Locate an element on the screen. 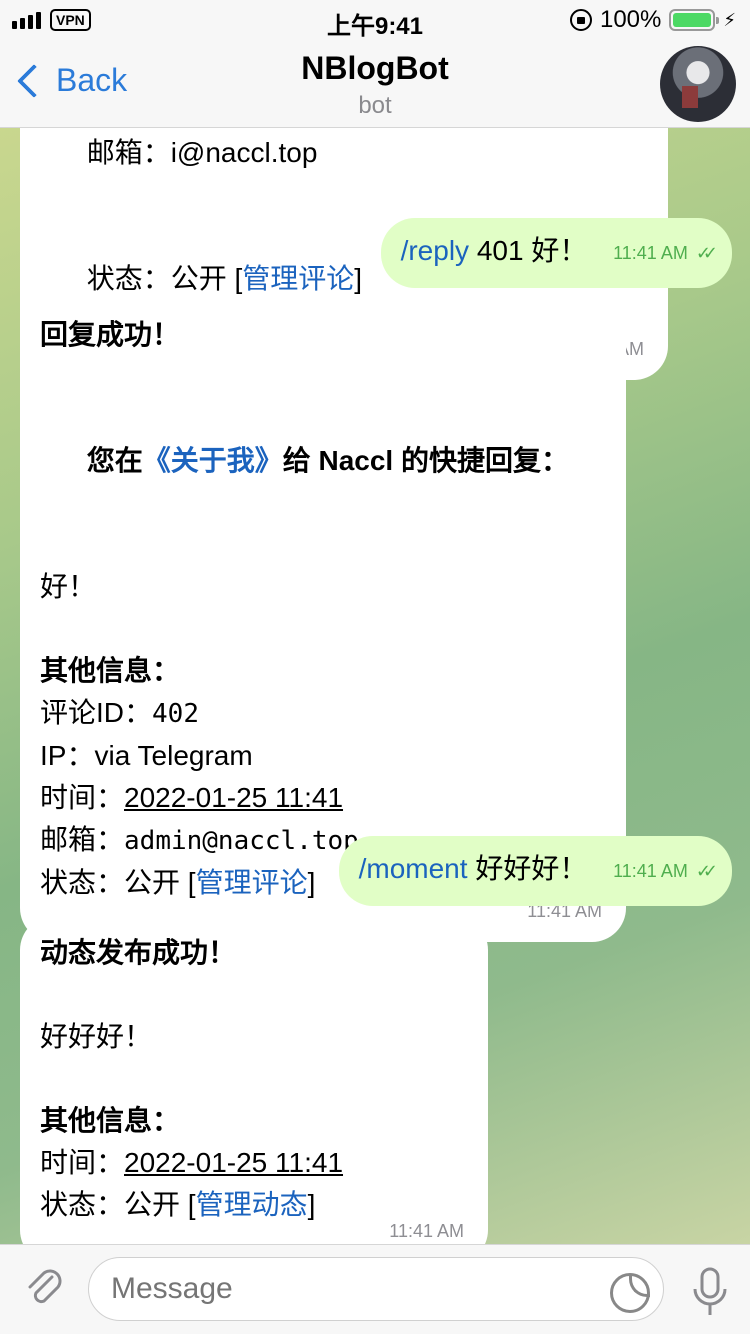  message-bubble-outgoing: /moment 好好好！ 11:41 AM ✓✓ is located at coordinates (535, 871).